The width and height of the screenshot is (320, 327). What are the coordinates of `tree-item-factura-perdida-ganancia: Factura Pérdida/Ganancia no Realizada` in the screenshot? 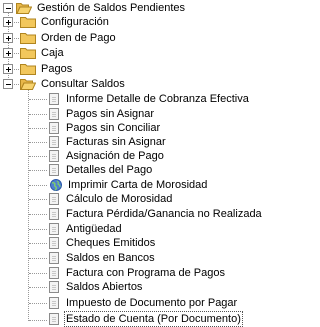 It's located at (156, 214).